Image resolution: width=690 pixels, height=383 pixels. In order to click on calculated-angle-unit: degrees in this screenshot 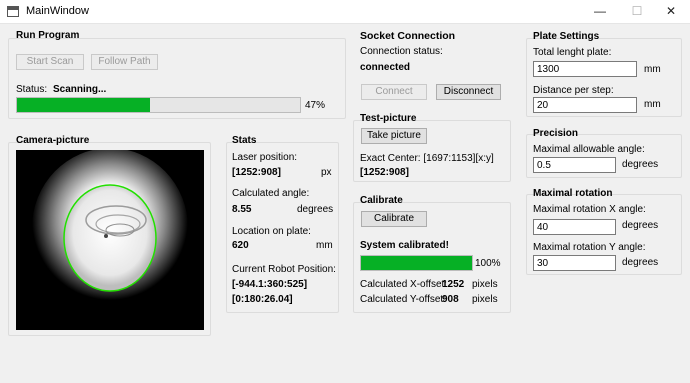, I will do `click(315, 209)`.